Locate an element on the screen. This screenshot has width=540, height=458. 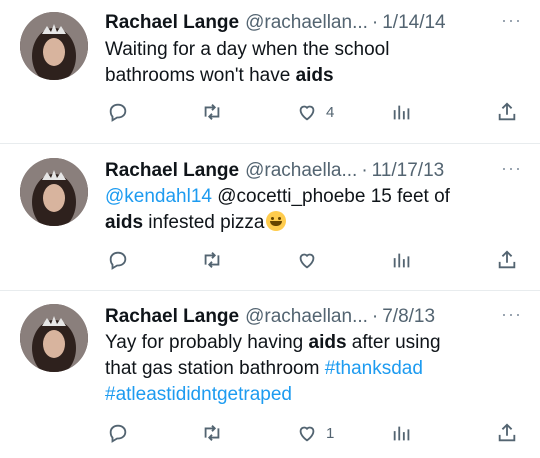
mention-link: @kendahl14 is located at coordinates (158, 196).